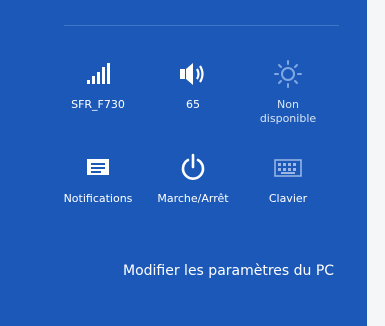 This screenshot has width=385, height=326. I want to click on keyboard-tile: Clavier, so click(288, 179).